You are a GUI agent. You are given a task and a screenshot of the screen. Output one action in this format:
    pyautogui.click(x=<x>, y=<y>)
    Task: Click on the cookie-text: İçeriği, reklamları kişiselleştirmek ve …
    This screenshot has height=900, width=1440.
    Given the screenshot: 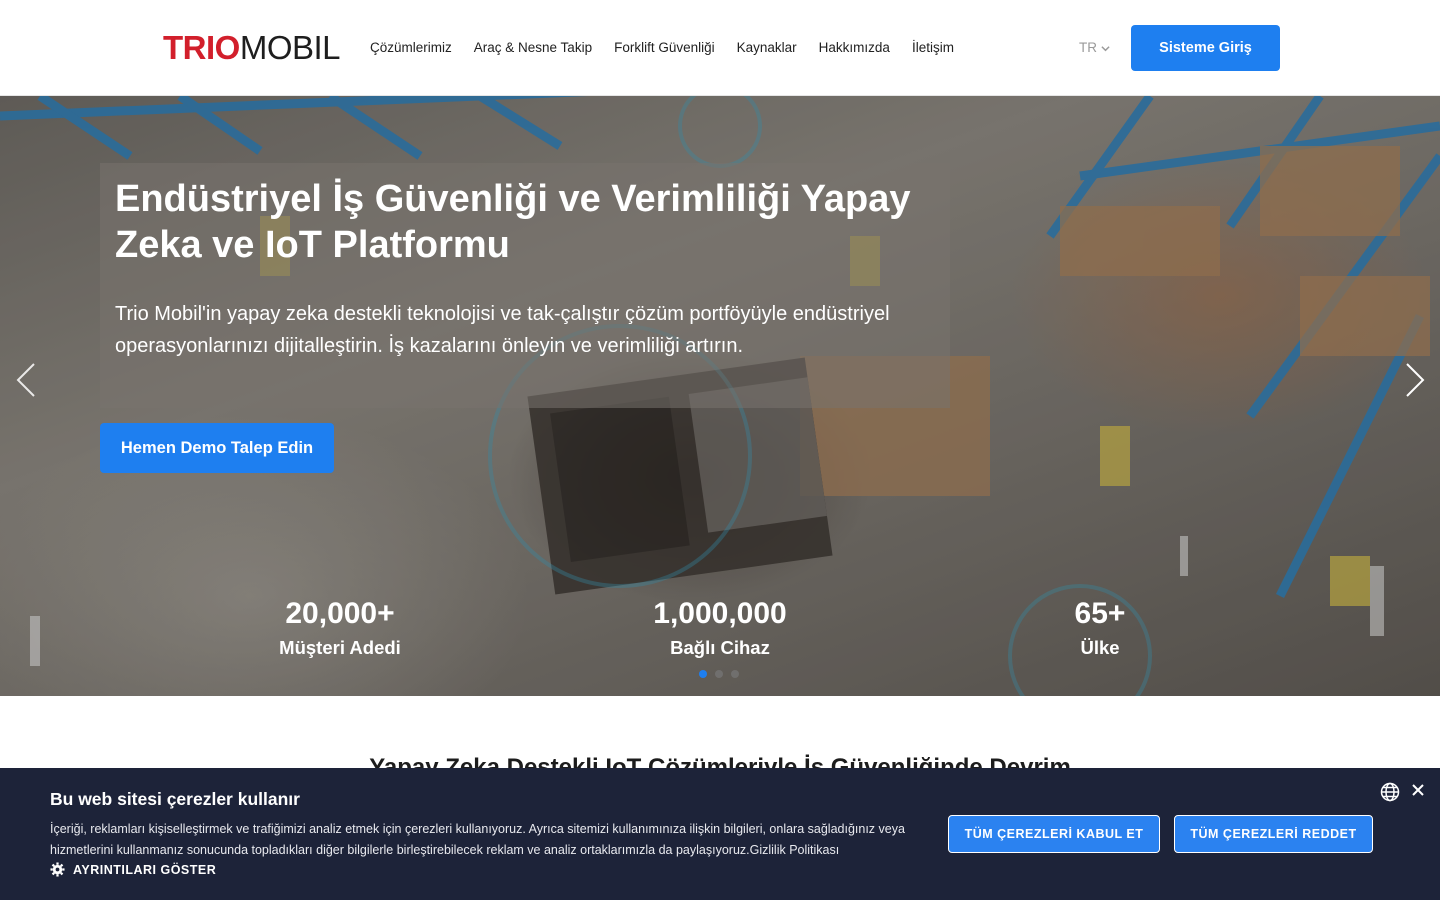 What is the action you would take?
    pyautogui.click(x=477, y=839)
    